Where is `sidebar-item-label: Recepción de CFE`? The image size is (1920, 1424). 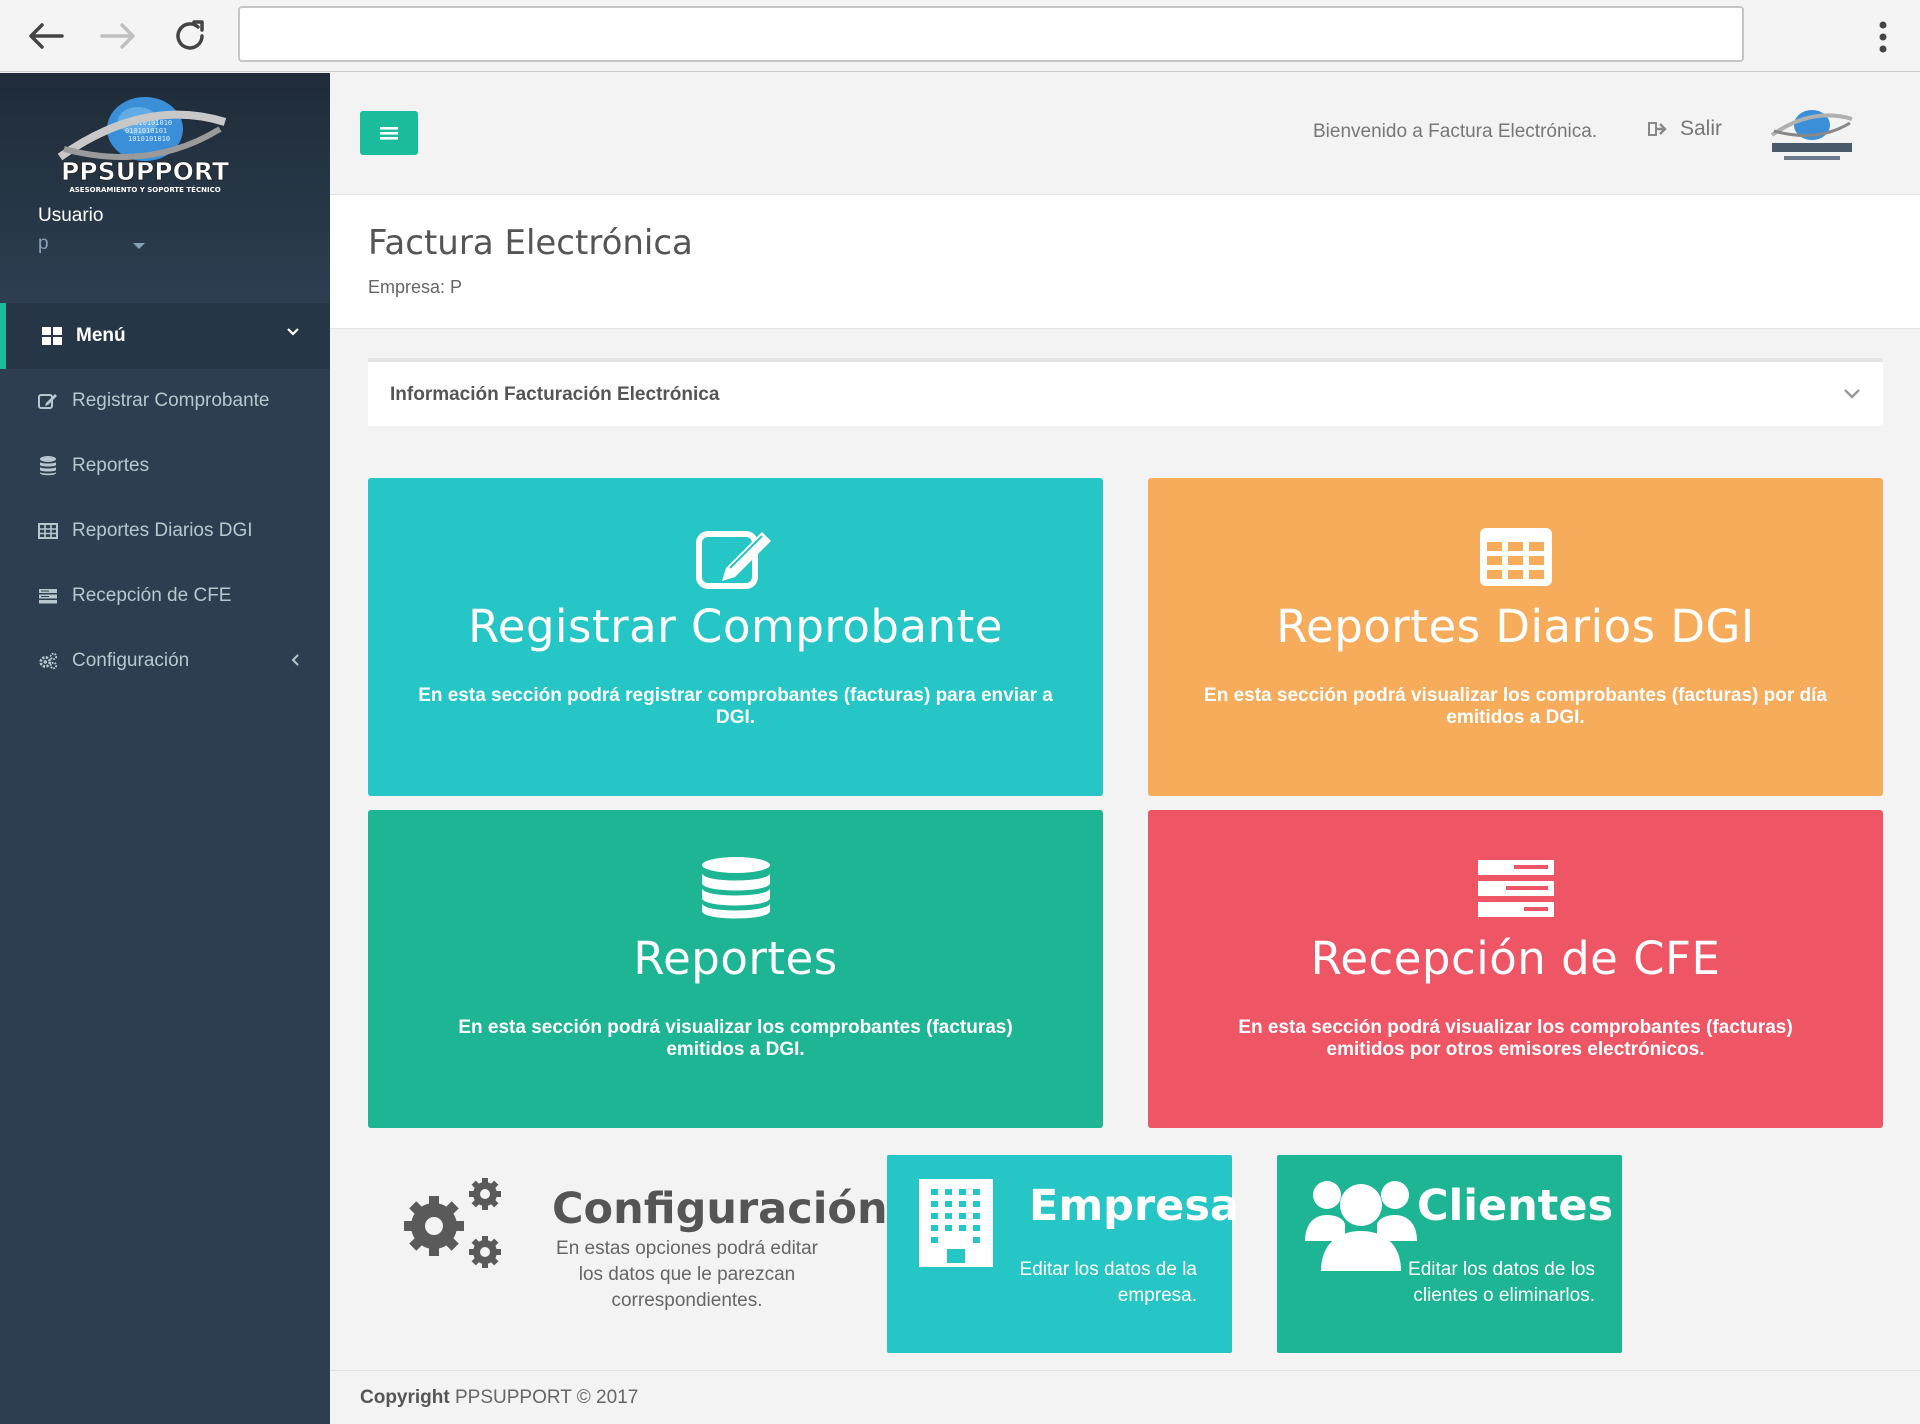
sidebar-item-label: Recepción de CFE is located at coordinates (152, 595).